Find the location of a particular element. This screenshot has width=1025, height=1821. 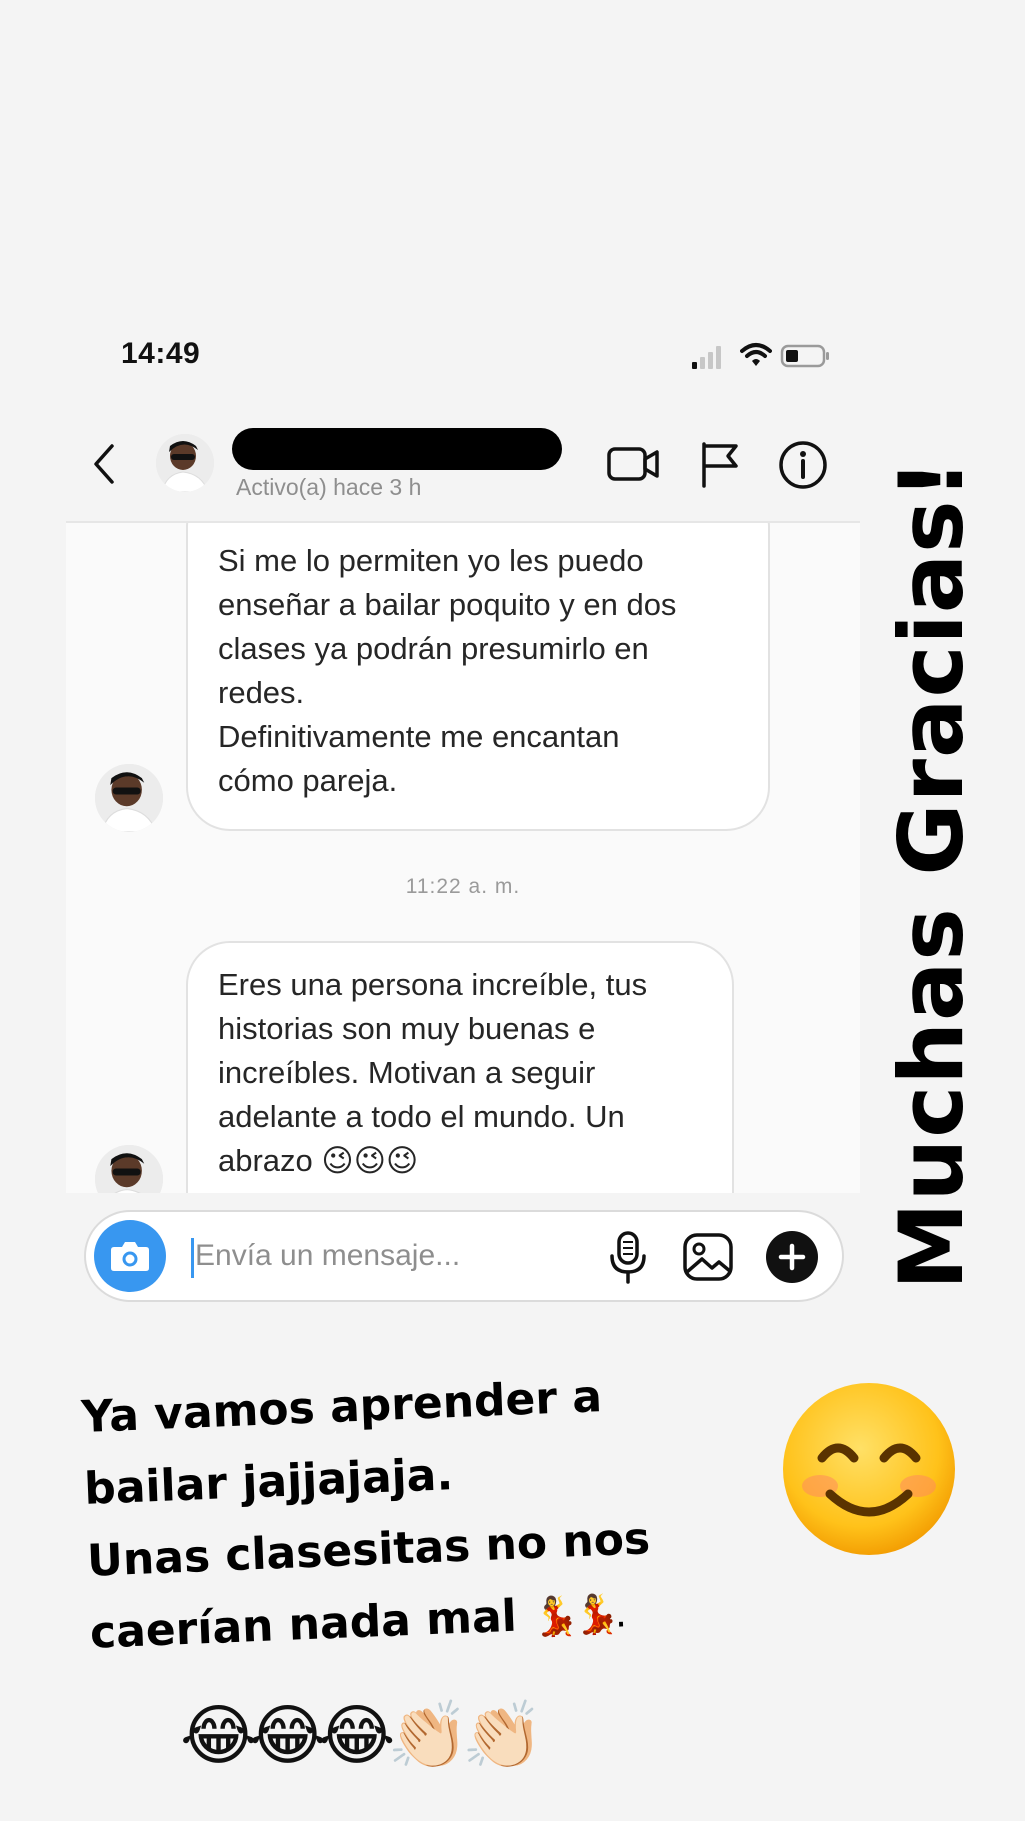

battery-icon is located at coordinates (804, 356).